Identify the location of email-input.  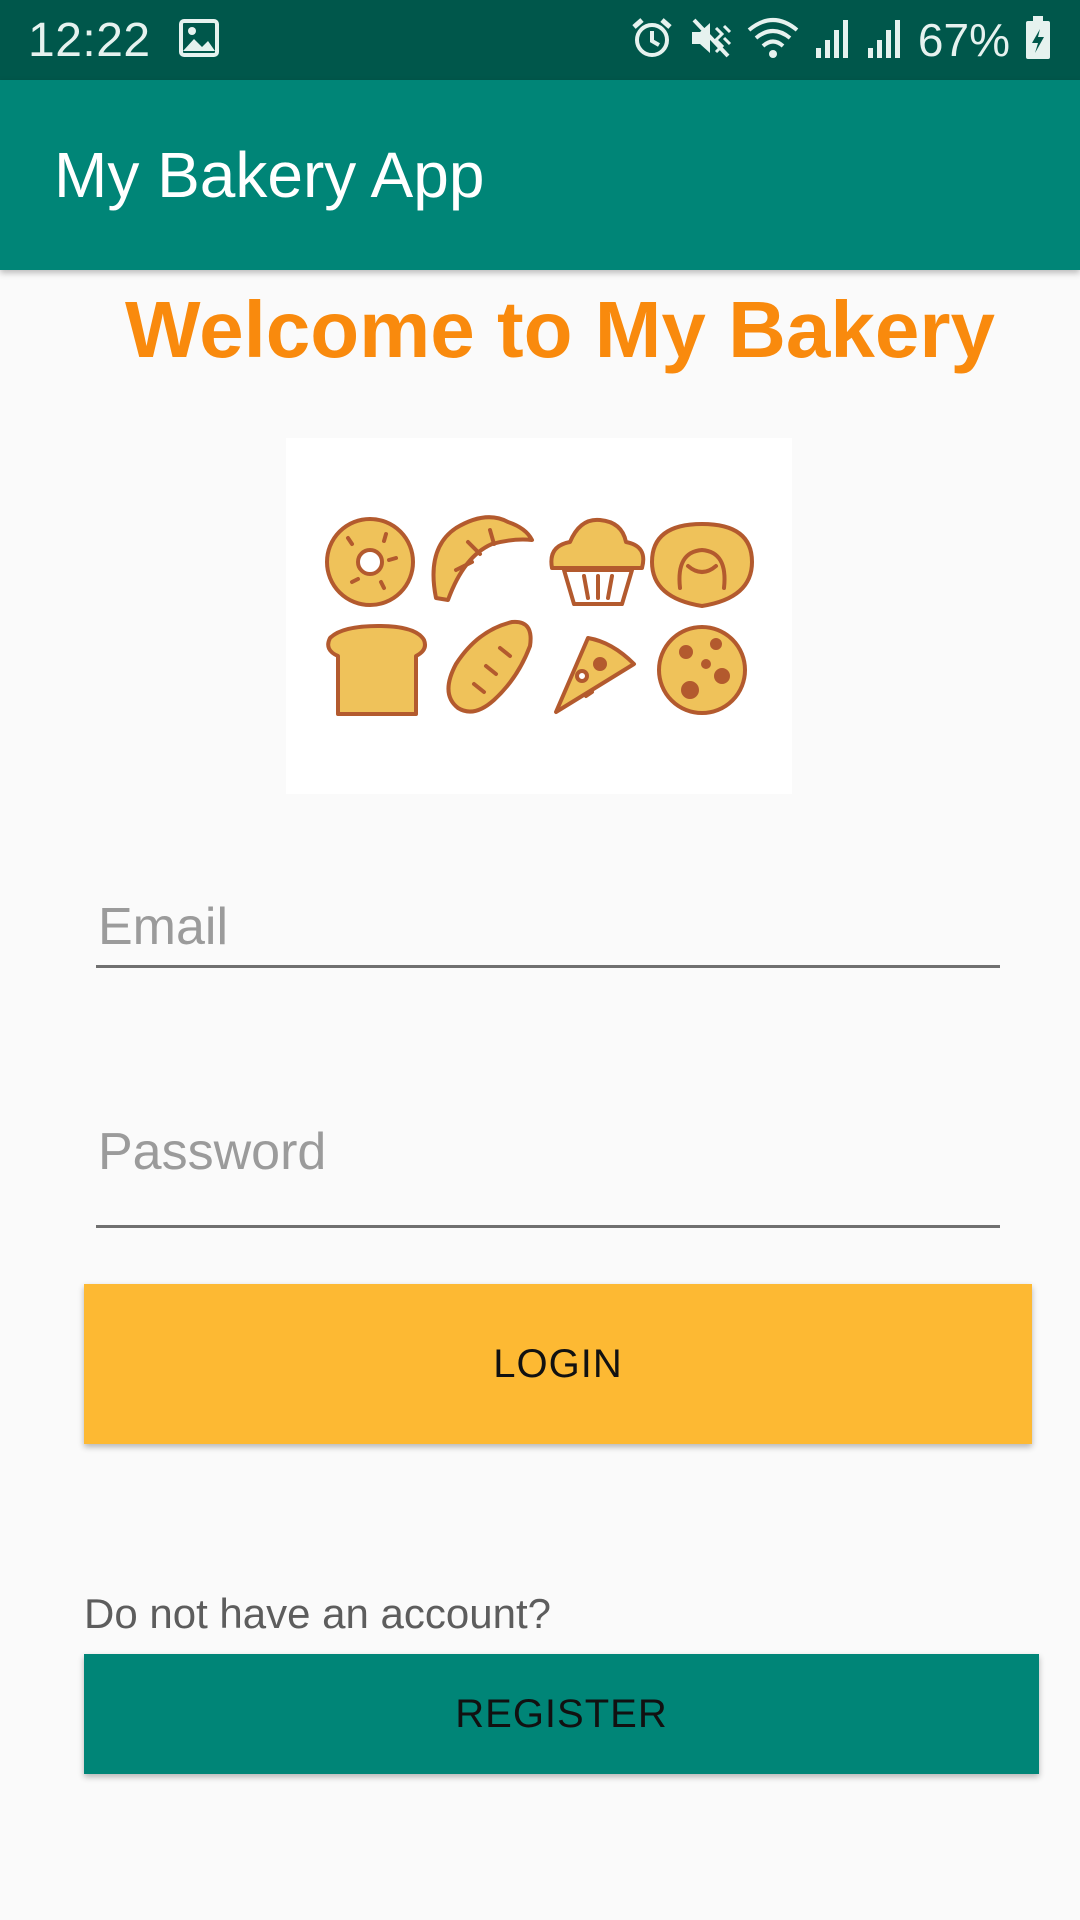
(548, 927).